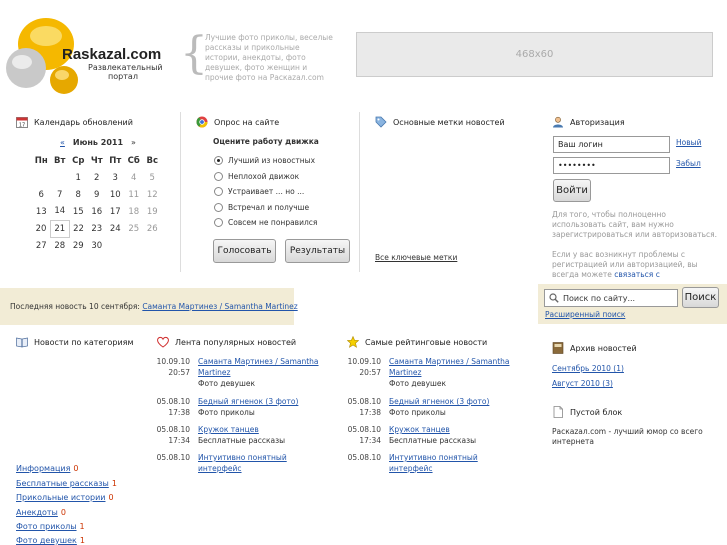 This screenshot has height=545, width=727. Describe the element at coordinates (416, 257) in the screenshot. I see `all-tags-link: Все ключевые метки` at that location.